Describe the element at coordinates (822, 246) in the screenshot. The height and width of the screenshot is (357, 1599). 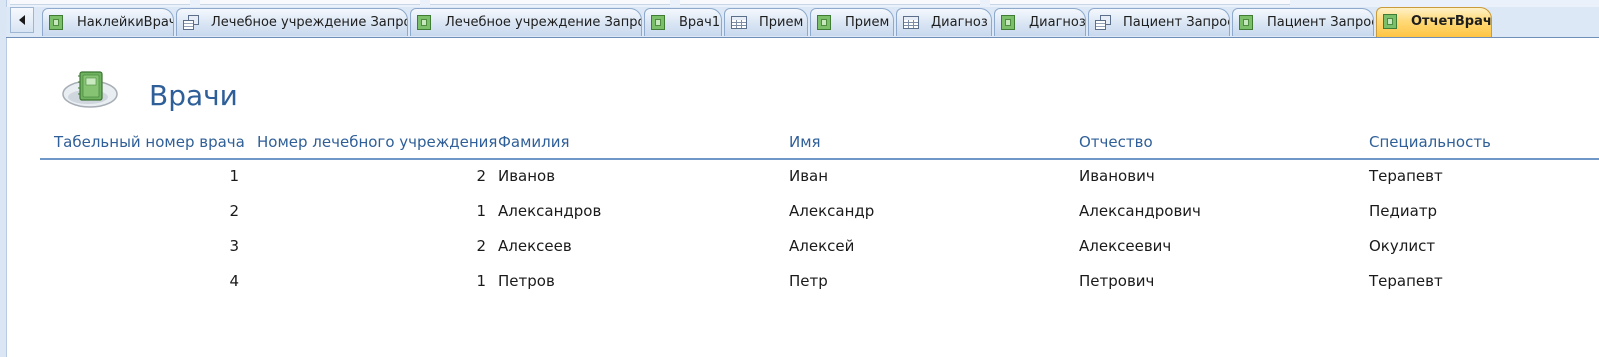
I see `cell-imya: Алексей` at that location.